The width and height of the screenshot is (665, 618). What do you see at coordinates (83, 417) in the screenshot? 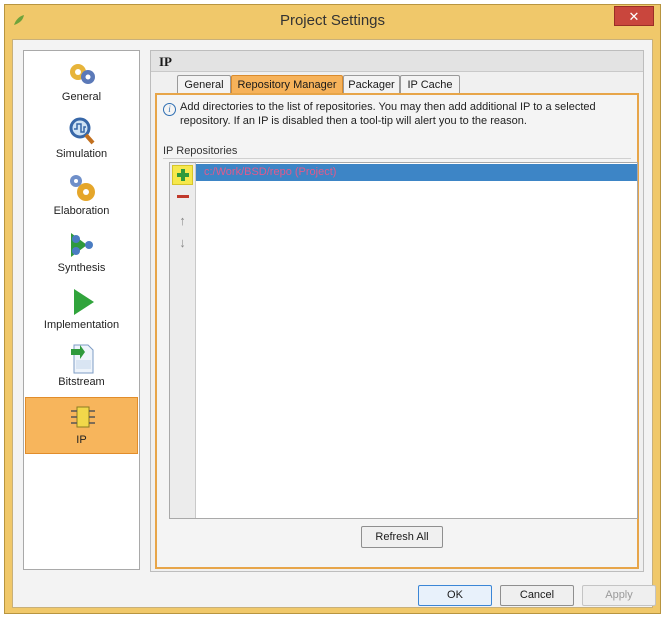
I see `ip-chip-icon` at bounding box center [83, 417].